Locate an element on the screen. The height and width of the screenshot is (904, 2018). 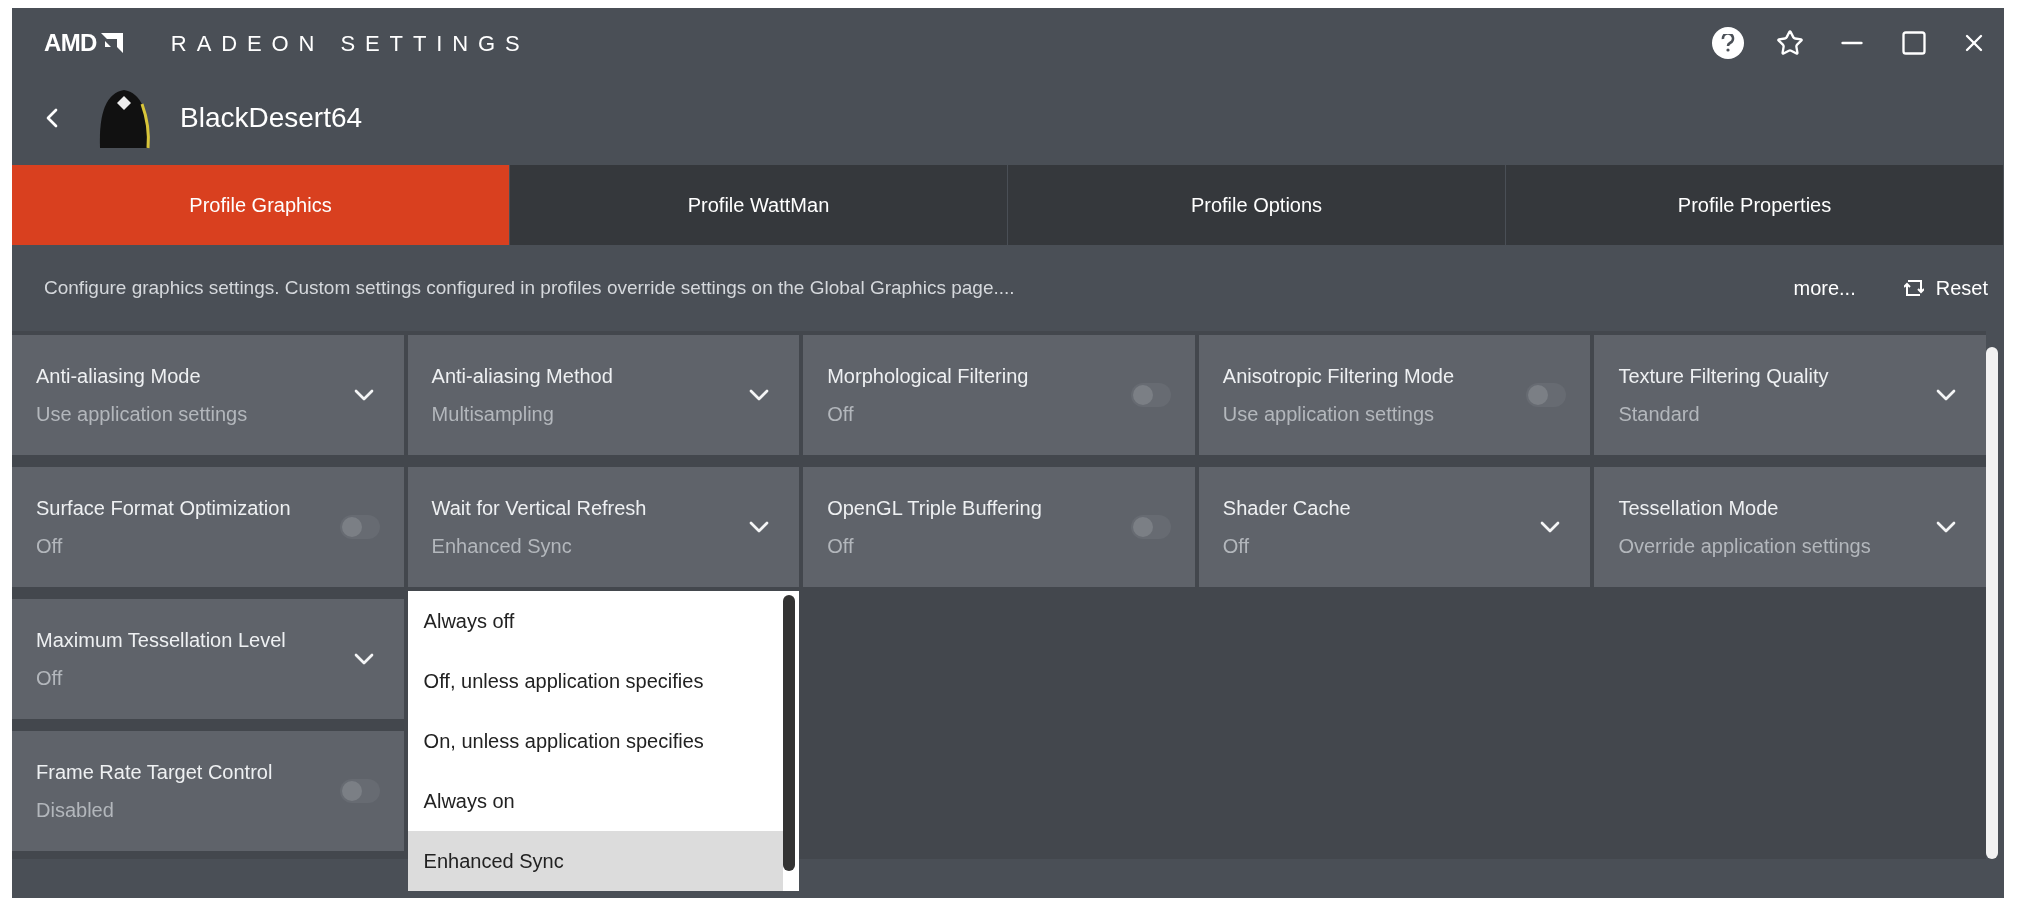
setting-tile: Frame Rate Target Control Disabled is located at coordinates (208, 791).